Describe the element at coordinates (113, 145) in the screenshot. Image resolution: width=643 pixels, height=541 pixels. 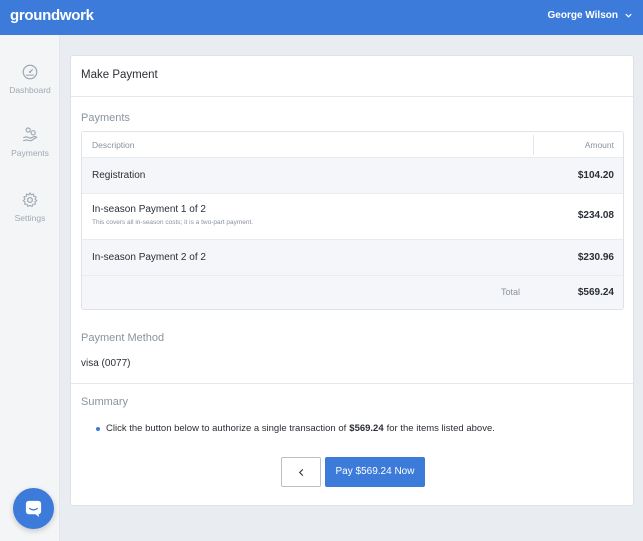
I see `column-header-description: Description` at that location.